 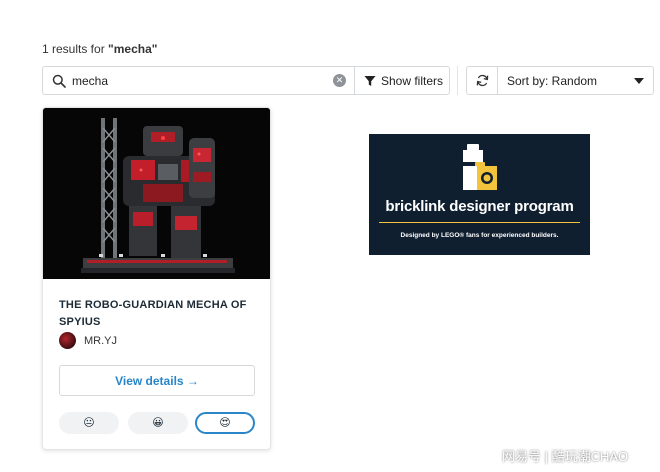 What do you see at coordinates (639, 81) in the screenshot?
I see `chevron-down-icon` at bounding box center [639, 81].